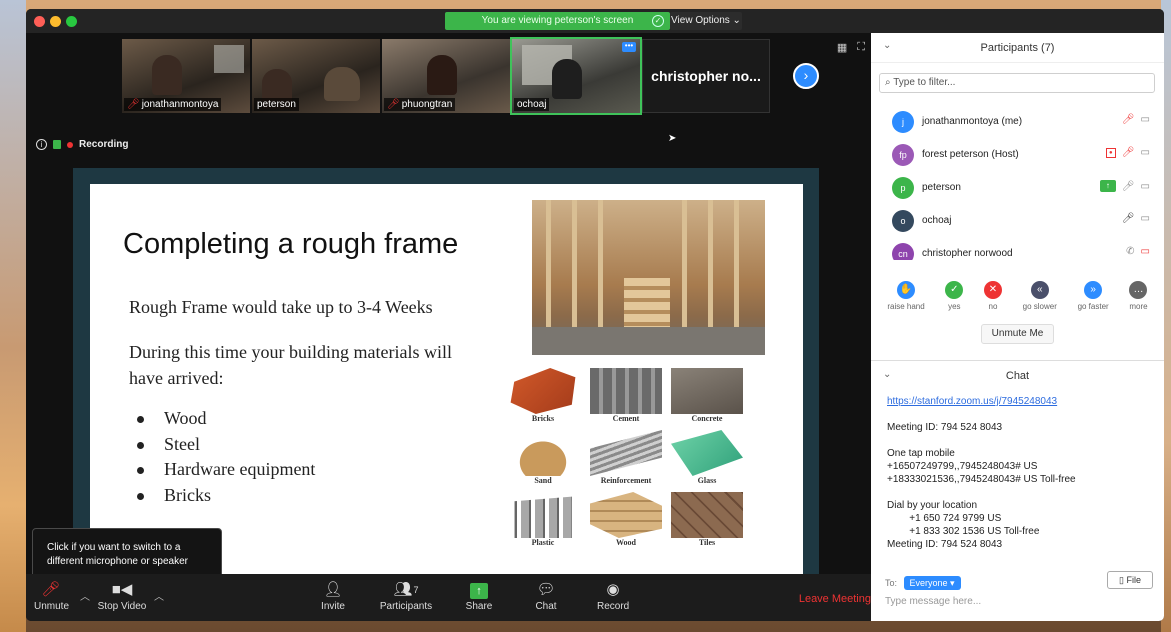 The image size is (1171, 632). What do you see at coordinates (406, 589) in the screenshot?
I see `participants-icon: 👥︎7` at bounding box center [406, 589].